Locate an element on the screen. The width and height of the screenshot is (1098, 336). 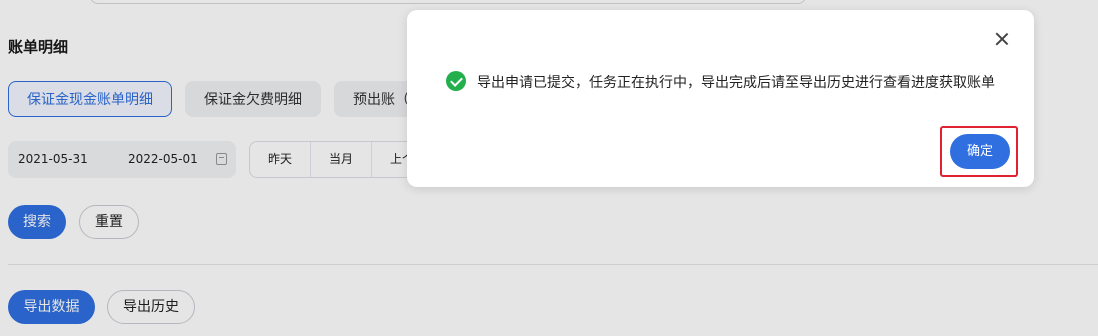
success-check-icon is located at coordinates (456, 81).